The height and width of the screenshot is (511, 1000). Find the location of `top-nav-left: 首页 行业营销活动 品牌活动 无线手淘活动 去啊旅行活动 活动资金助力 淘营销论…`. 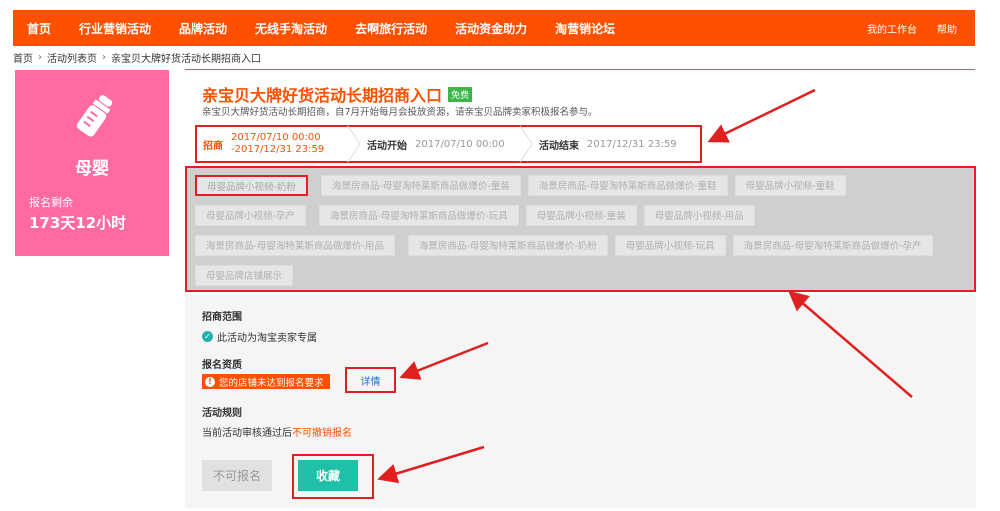

top-nav-left: 首页 行业营销活动 品牌活动 无线手淘活动 去啊旅行活动 活动资金助力 淘营销论… is located at coordinates (321, 28).